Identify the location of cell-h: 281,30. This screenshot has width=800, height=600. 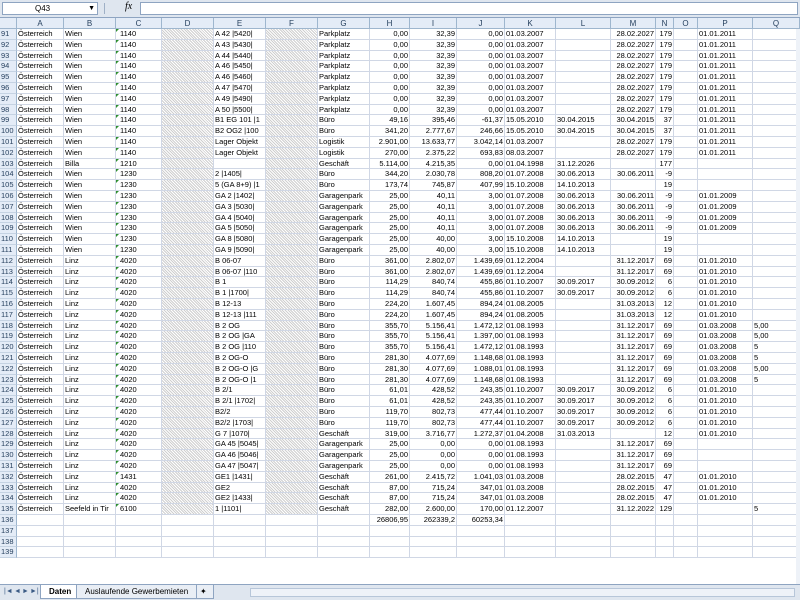
(390, 358).